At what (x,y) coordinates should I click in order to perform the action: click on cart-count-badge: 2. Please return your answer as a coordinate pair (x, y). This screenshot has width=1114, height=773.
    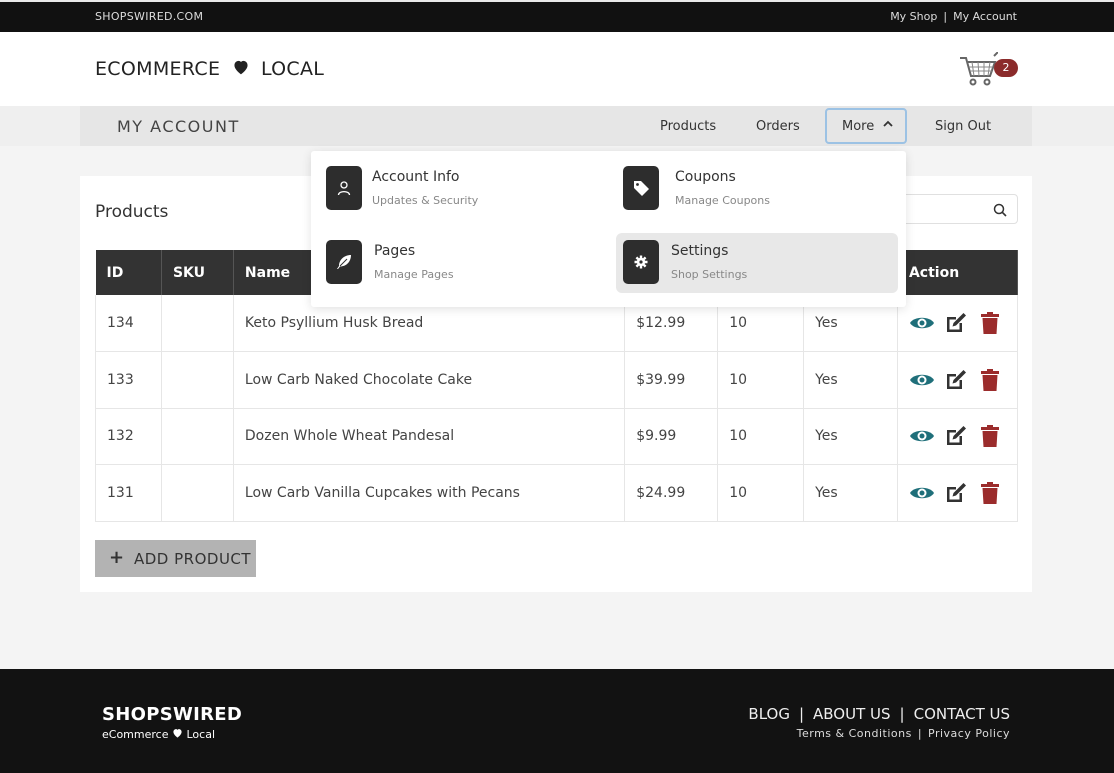
    Looking at the image, I should click on (1006, 68).